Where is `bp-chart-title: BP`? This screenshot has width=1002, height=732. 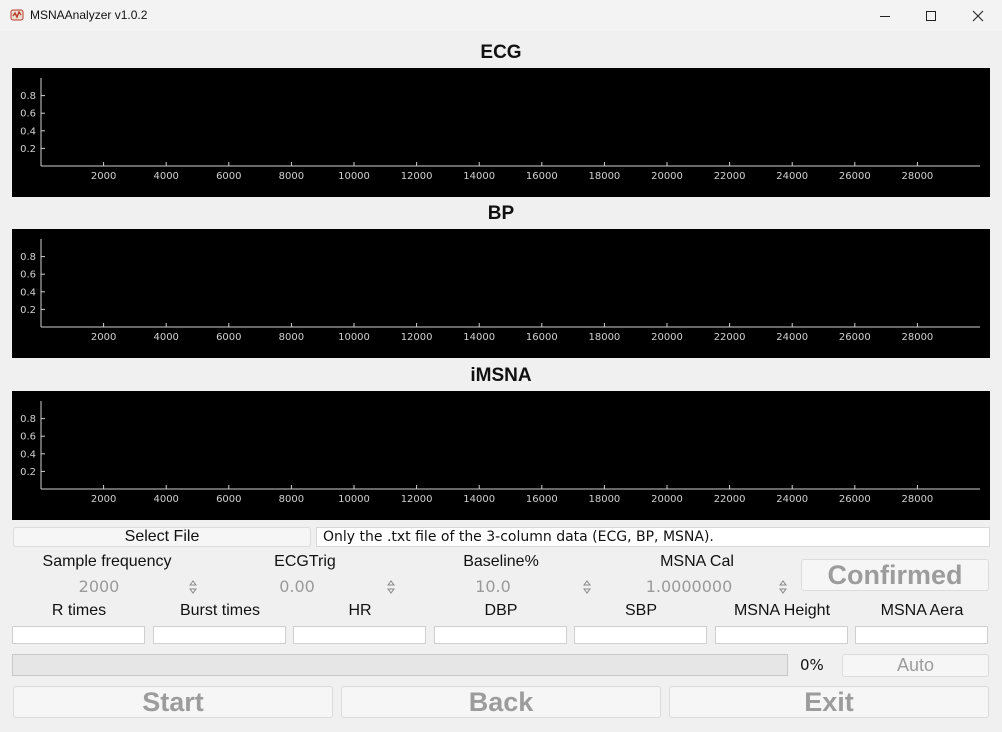 bp-chart-title: BP is located at coordinates (501, 213).